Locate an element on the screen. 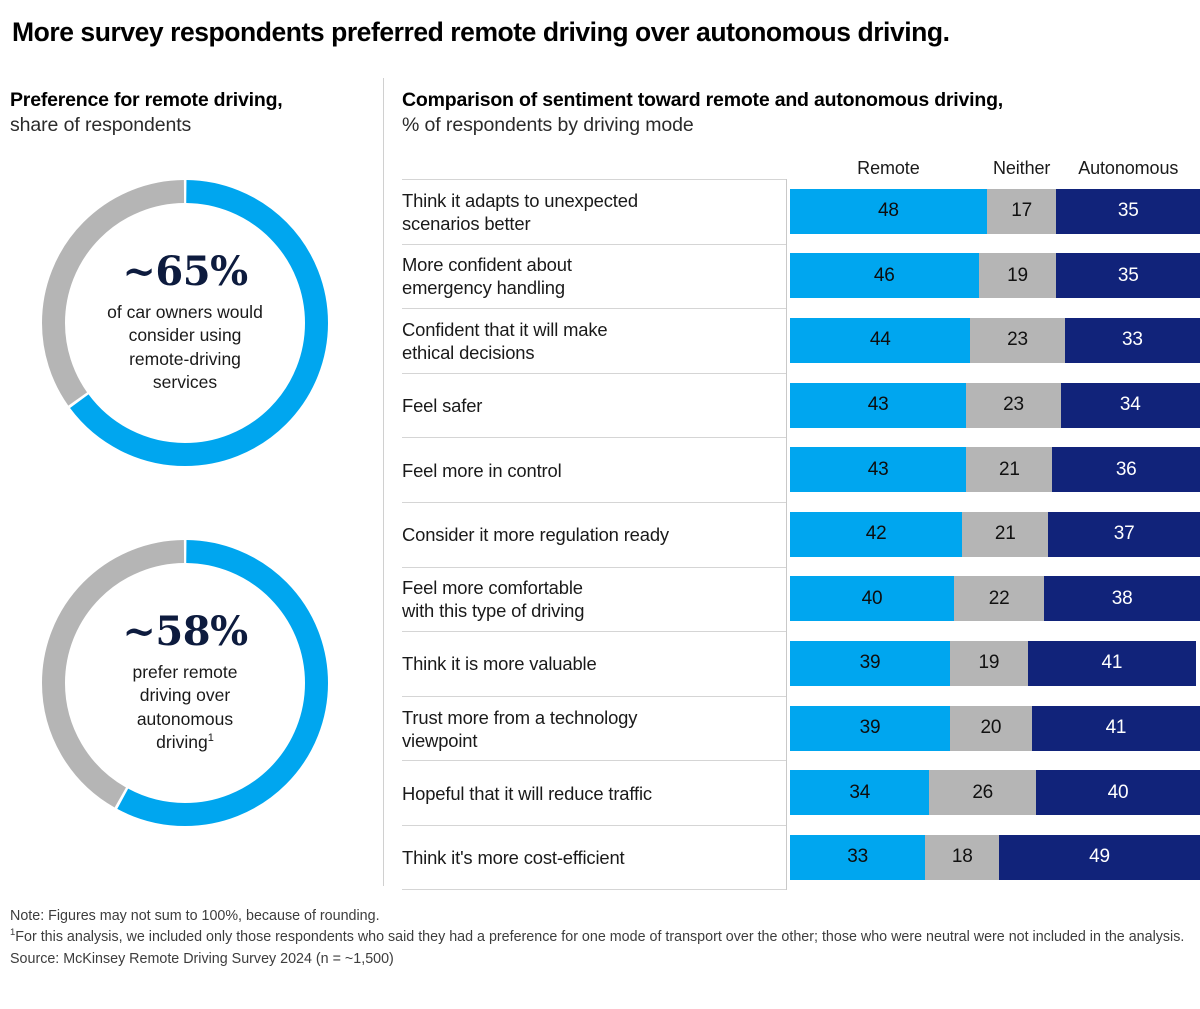 The width and height of the screenshot is (1200, 1009). row-label: Think it's more cost-efficient is located at coordinates (513, 857).